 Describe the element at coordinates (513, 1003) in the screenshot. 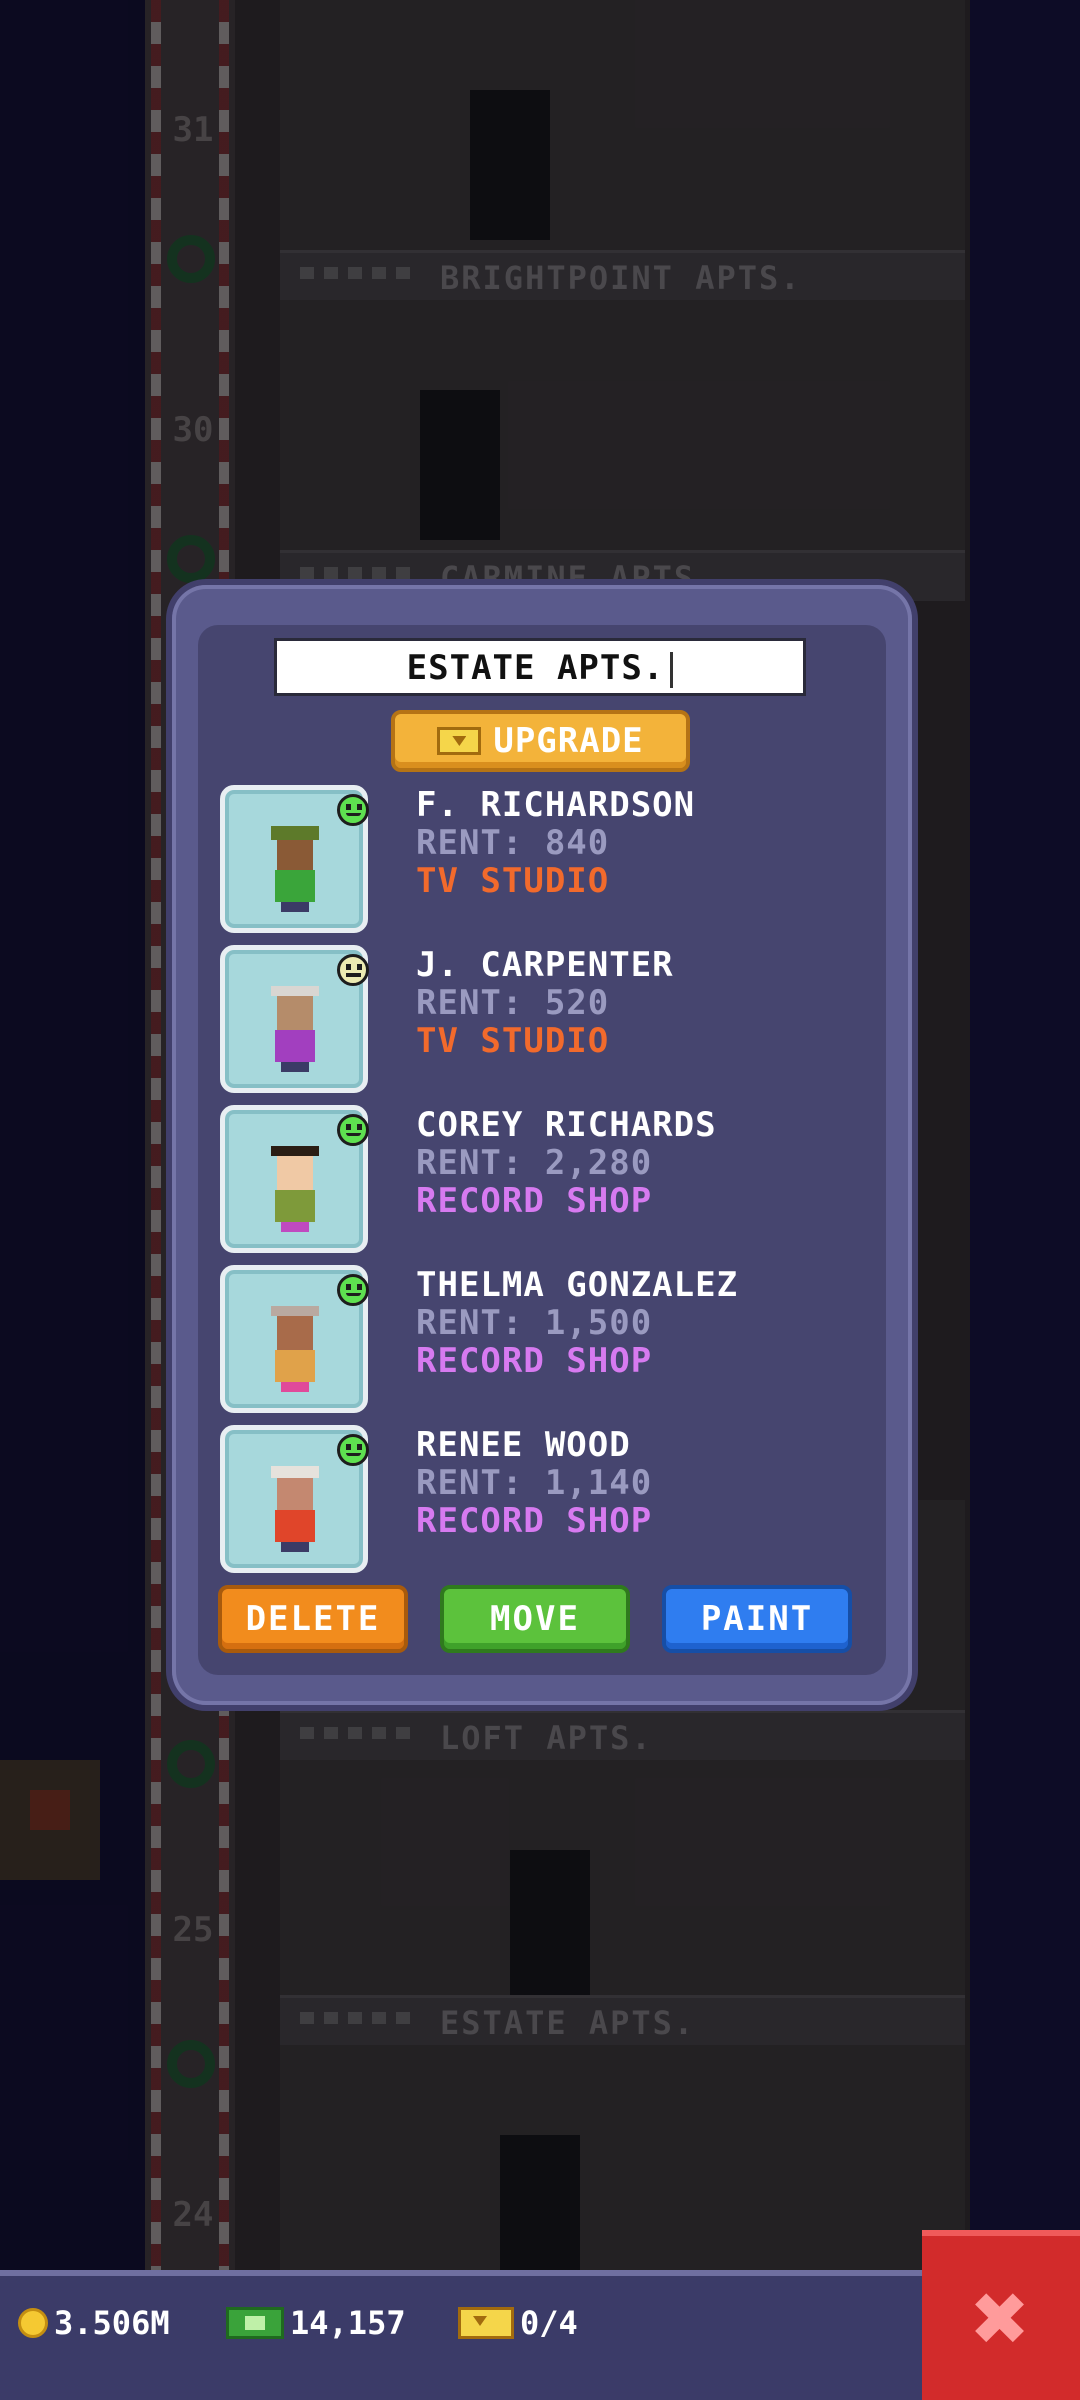

I see `resident-rent: RENT: 520` at that location.